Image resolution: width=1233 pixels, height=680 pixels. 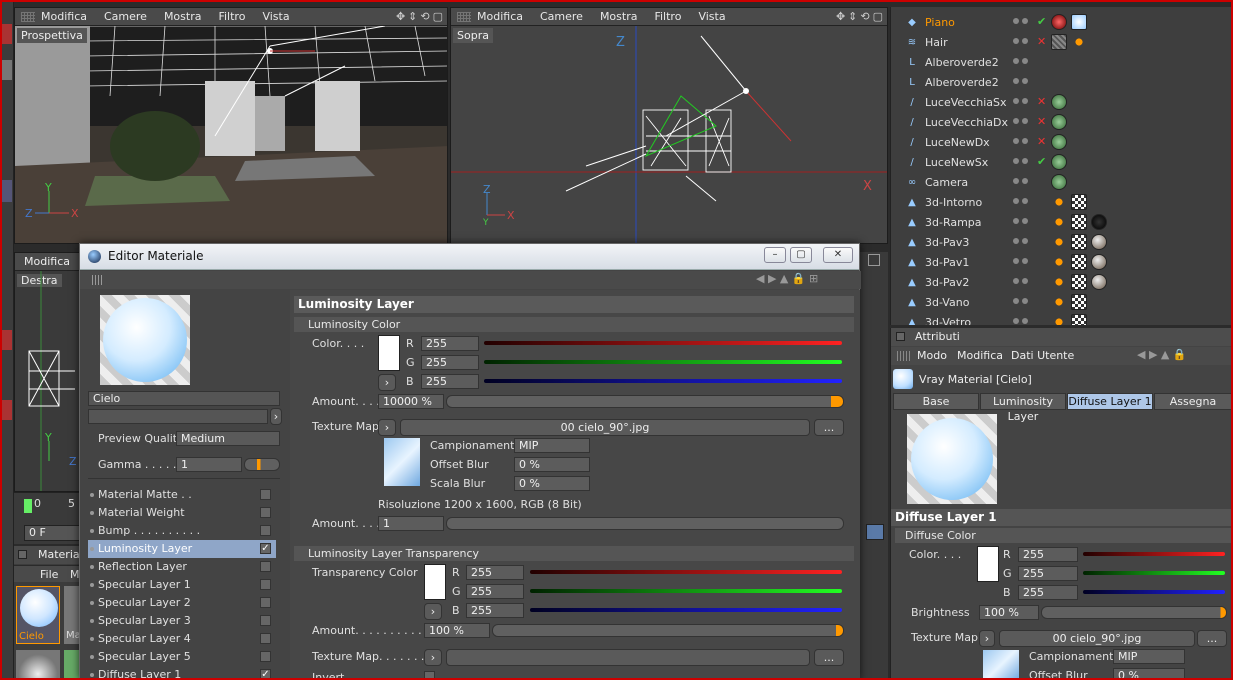 What do you see at coordinates (775, 255) in the screenshot?
I see `minimize-button: –` at bounding box center [775, 255].